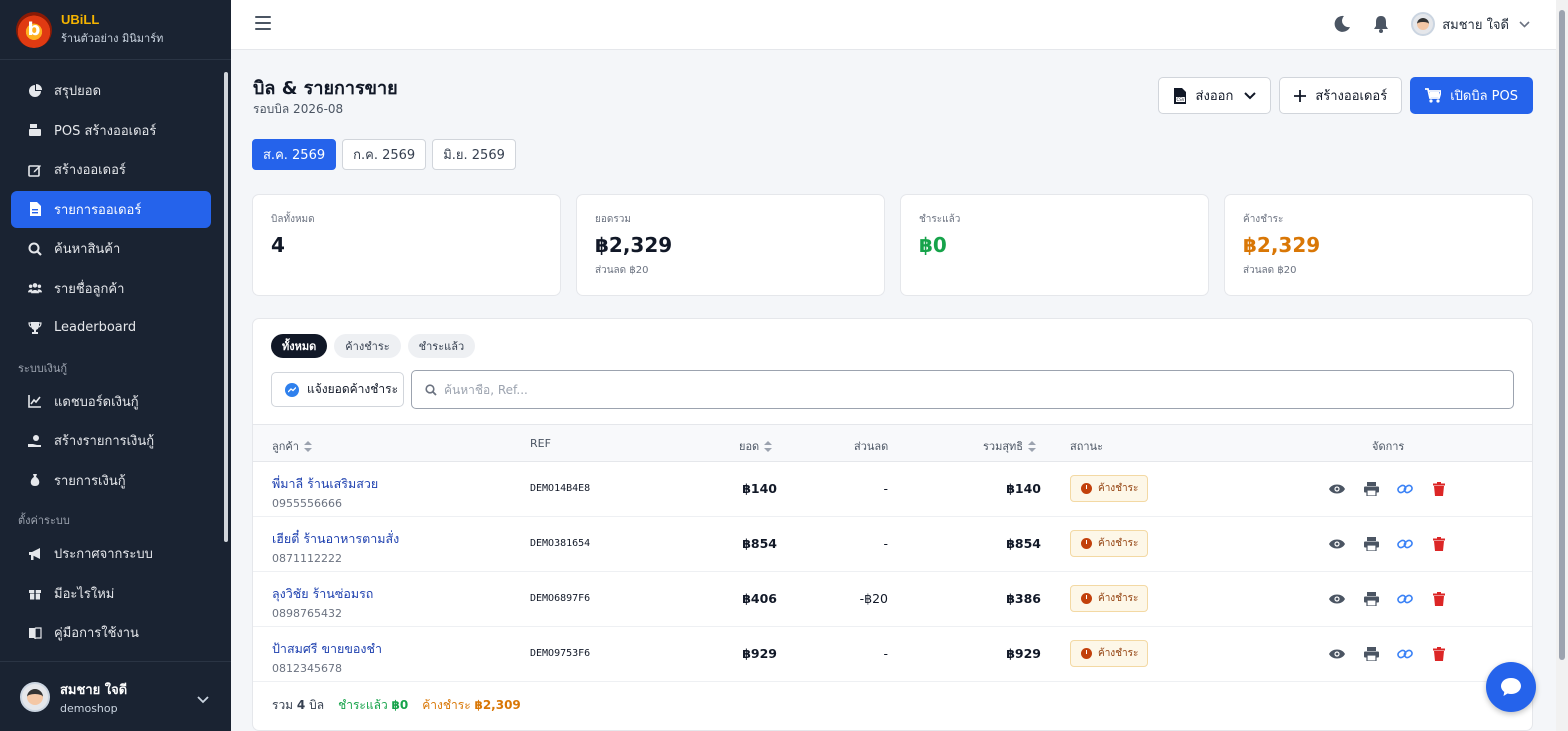 Image resolution: width=1568 pixels, height=731 pixels. I want to click on order-amount: ฿406, so click(759, 598).